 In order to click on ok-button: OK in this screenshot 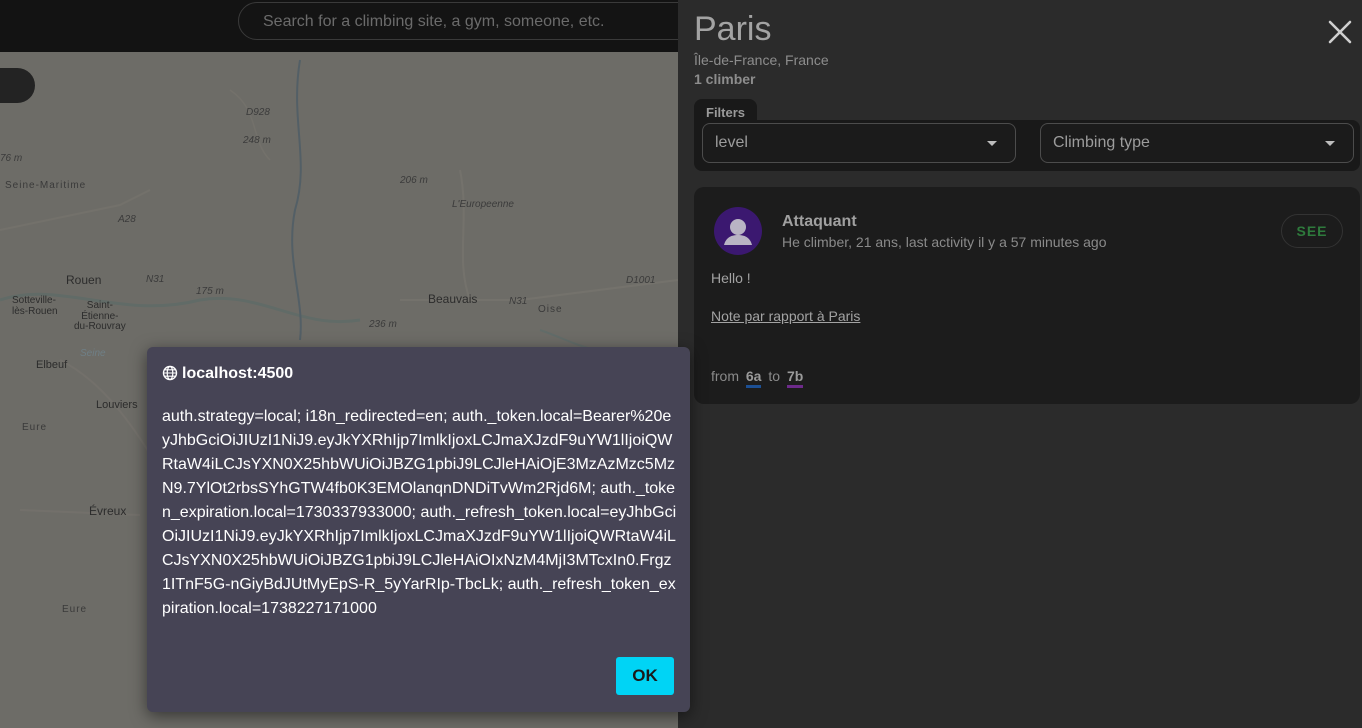, I will do `click(645, 676)`.